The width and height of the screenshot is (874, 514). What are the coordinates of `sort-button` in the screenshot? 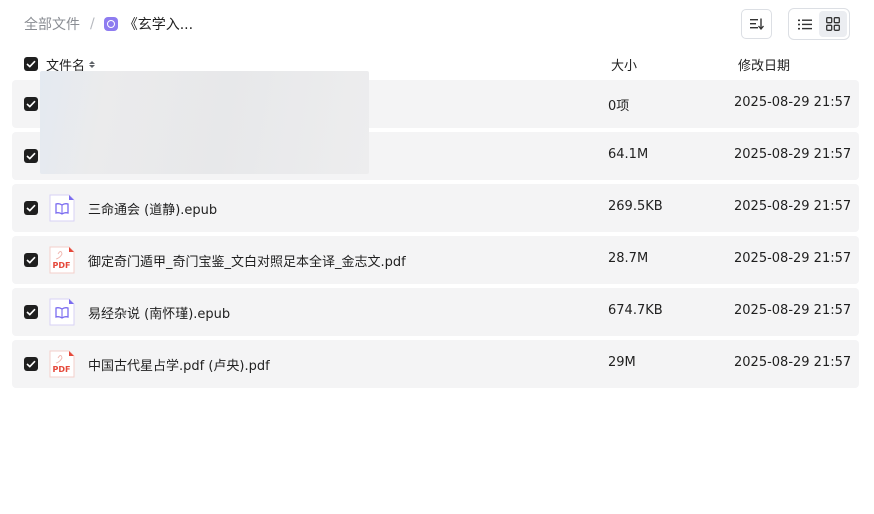 It's located at (756, 24).